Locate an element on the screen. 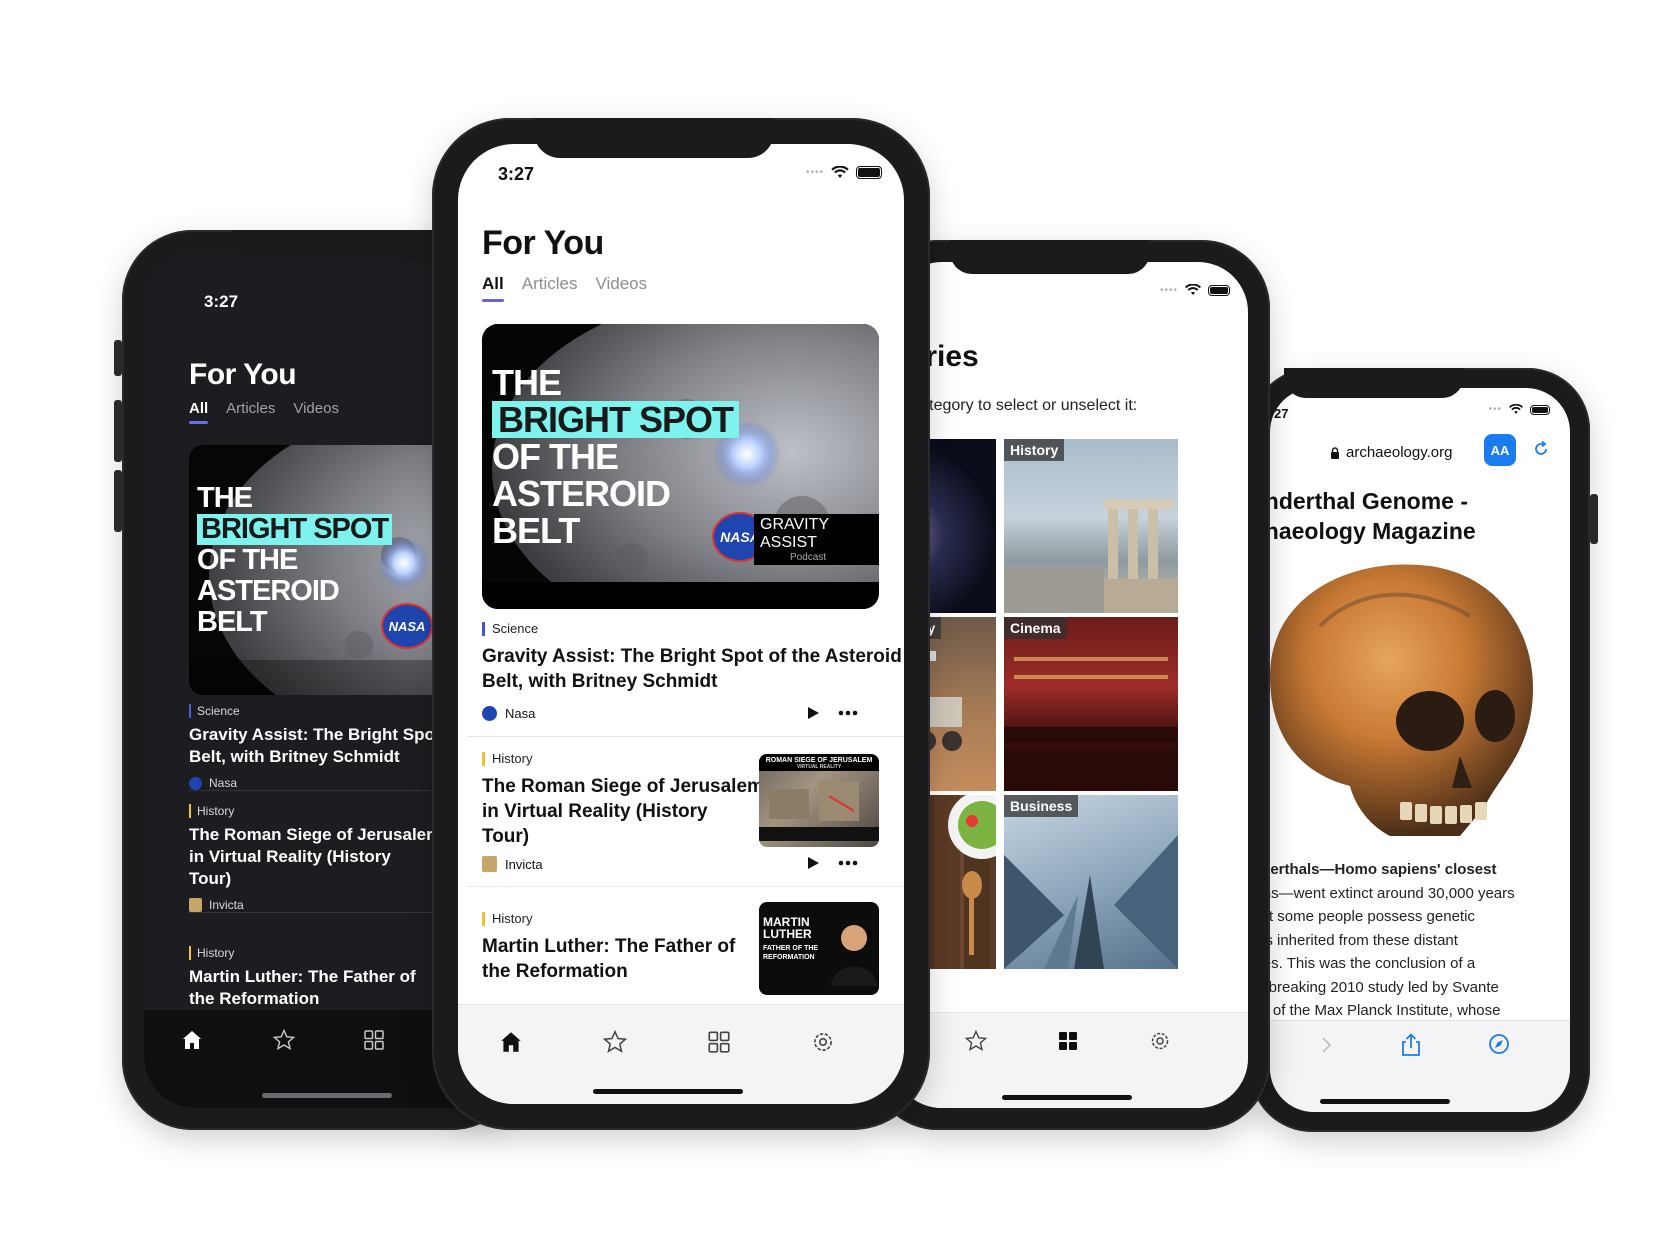 This screenshot has height=1248, width=1657. article-source: Nasa is located at coordinates (508, 713).